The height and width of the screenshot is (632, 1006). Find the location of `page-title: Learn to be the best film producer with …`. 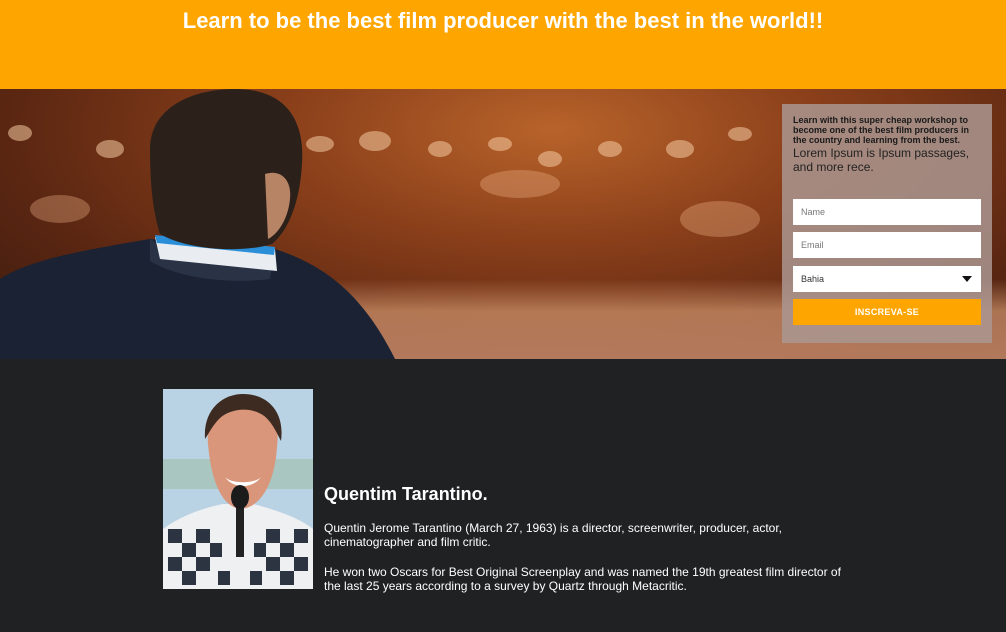

page-title: Learn to be the best film producer with … is located at coordinates (503, 20).